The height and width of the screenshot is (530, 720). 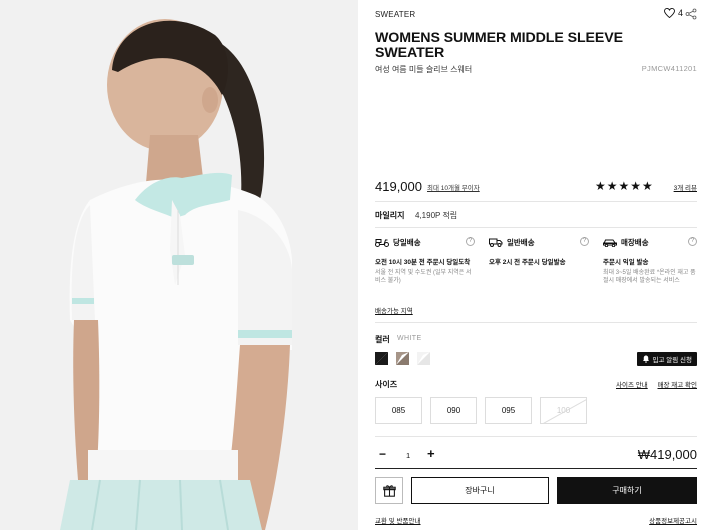 What do you see at coordinates (409, 338) in the screenshot?
I see `color-selected: WHITE` at bounding box center [409, 338].